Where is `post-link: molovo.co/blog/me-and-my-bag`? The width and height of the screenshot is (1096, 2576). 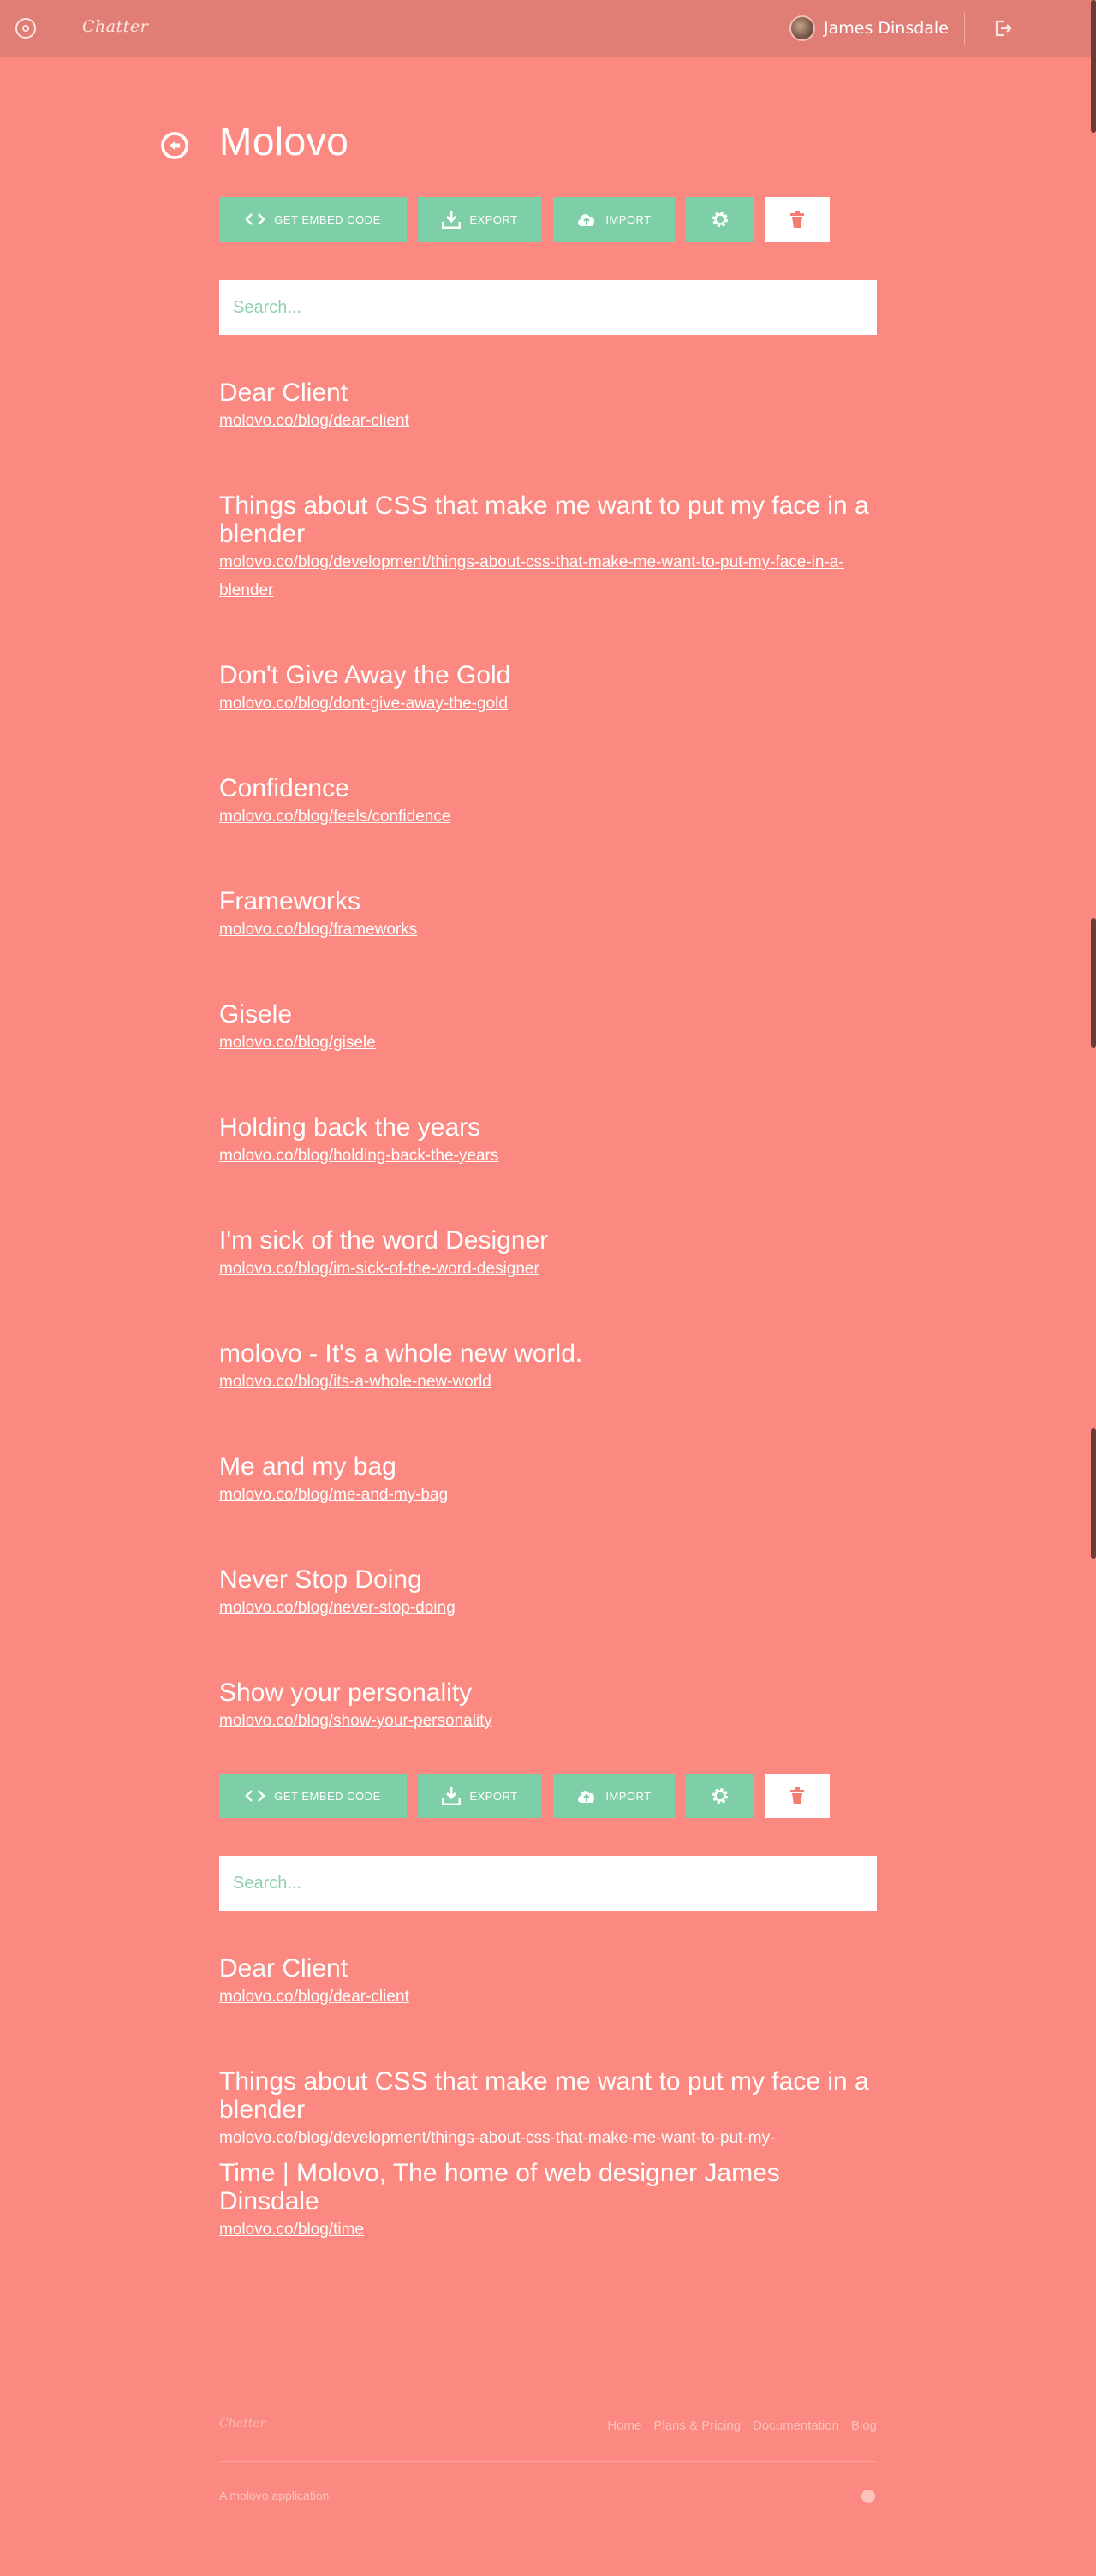
post-link: molovo.co/blog/me-and-my-bag is located at coordinates (544, 1495).